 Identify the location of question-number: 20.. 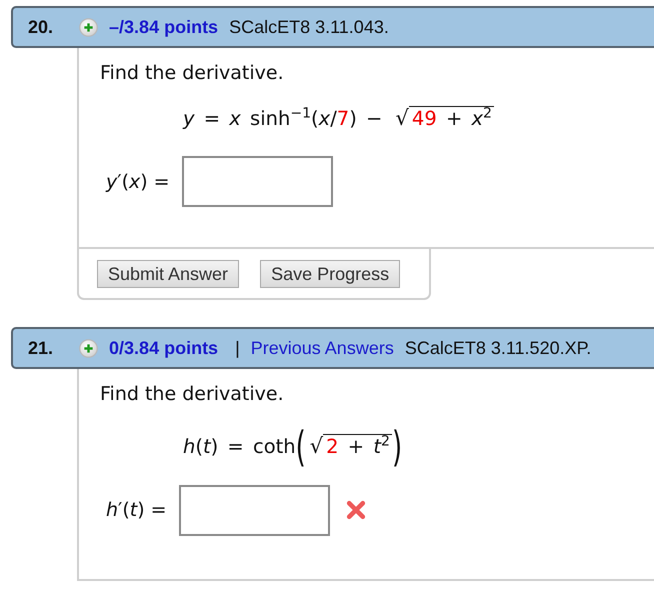
(41, 27).